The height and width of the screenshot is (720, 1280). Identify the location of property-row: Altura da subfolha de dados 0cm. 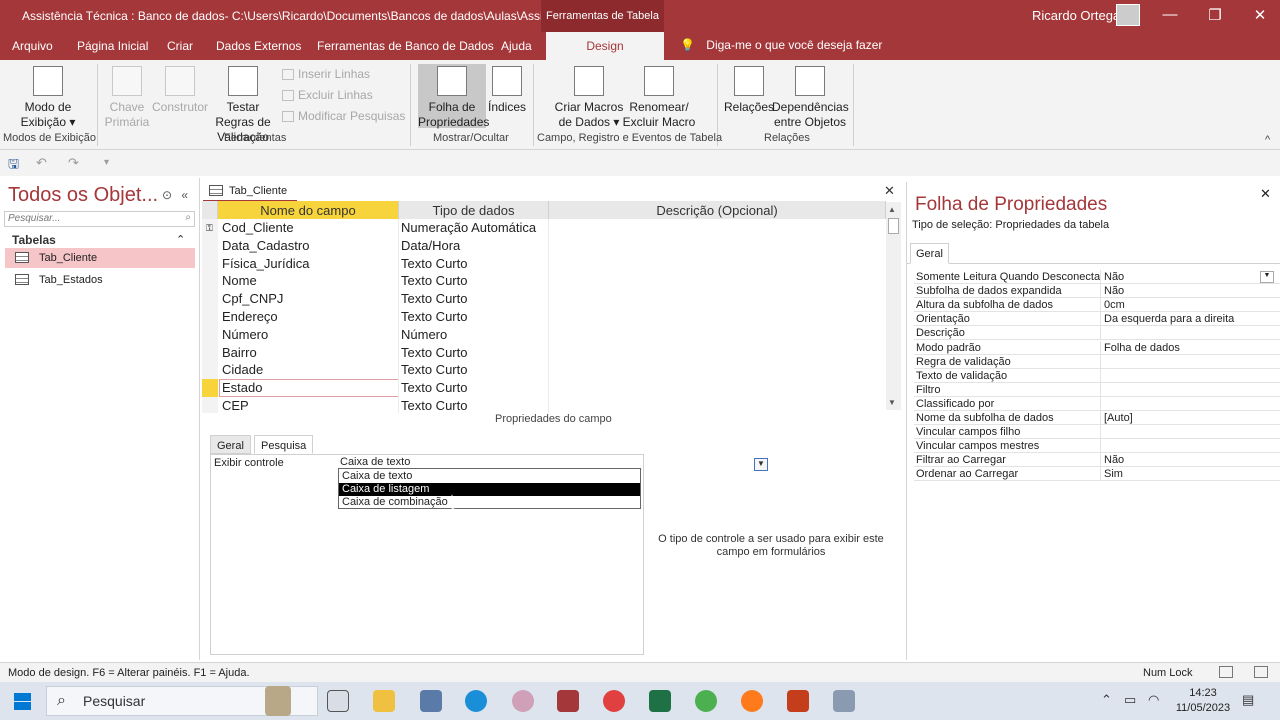
(1097, 305).